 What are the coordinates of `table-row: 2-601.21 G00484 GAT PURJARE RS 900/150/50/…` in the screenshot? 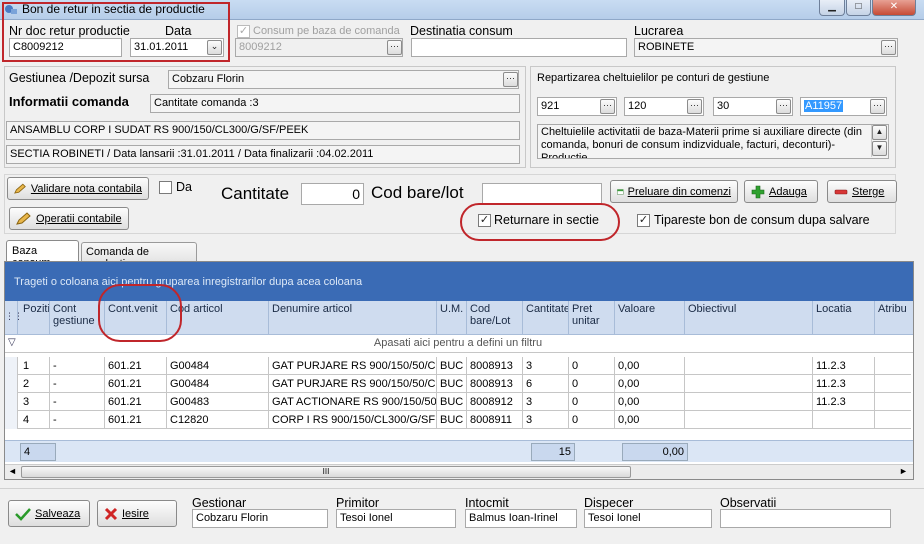 It's located at (458, 384).